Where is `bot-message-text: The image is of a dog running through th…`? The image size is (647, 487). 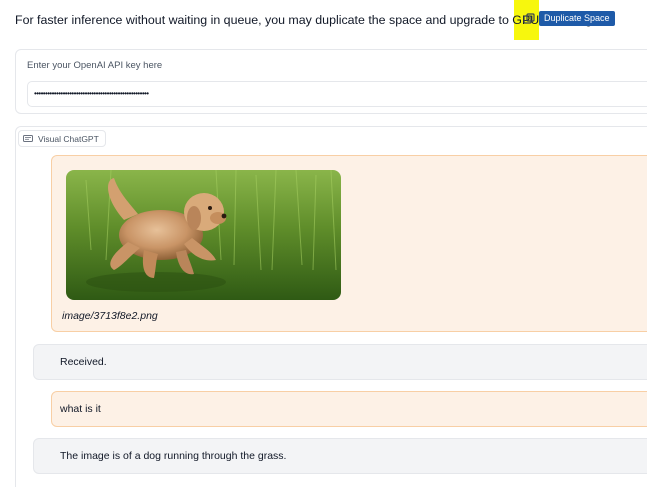 bot-message-text: The image is of a dog running through th… is located at coordinates (173, 456).